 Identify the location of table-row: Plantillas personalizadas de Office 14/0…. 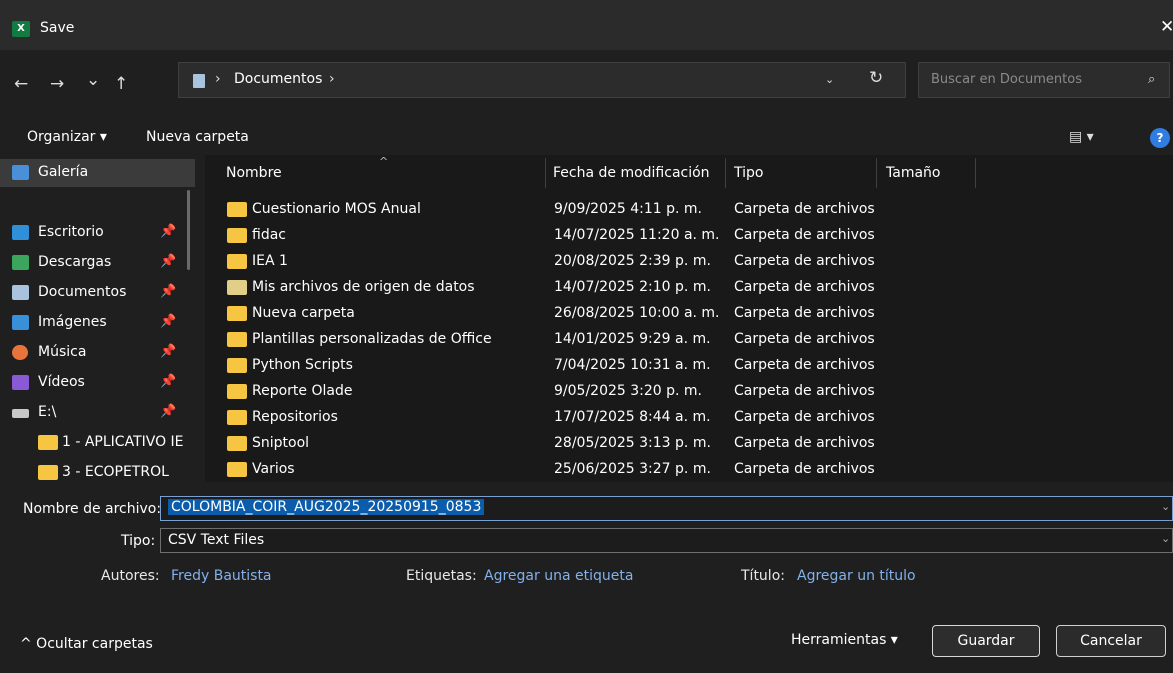
(689, 340).